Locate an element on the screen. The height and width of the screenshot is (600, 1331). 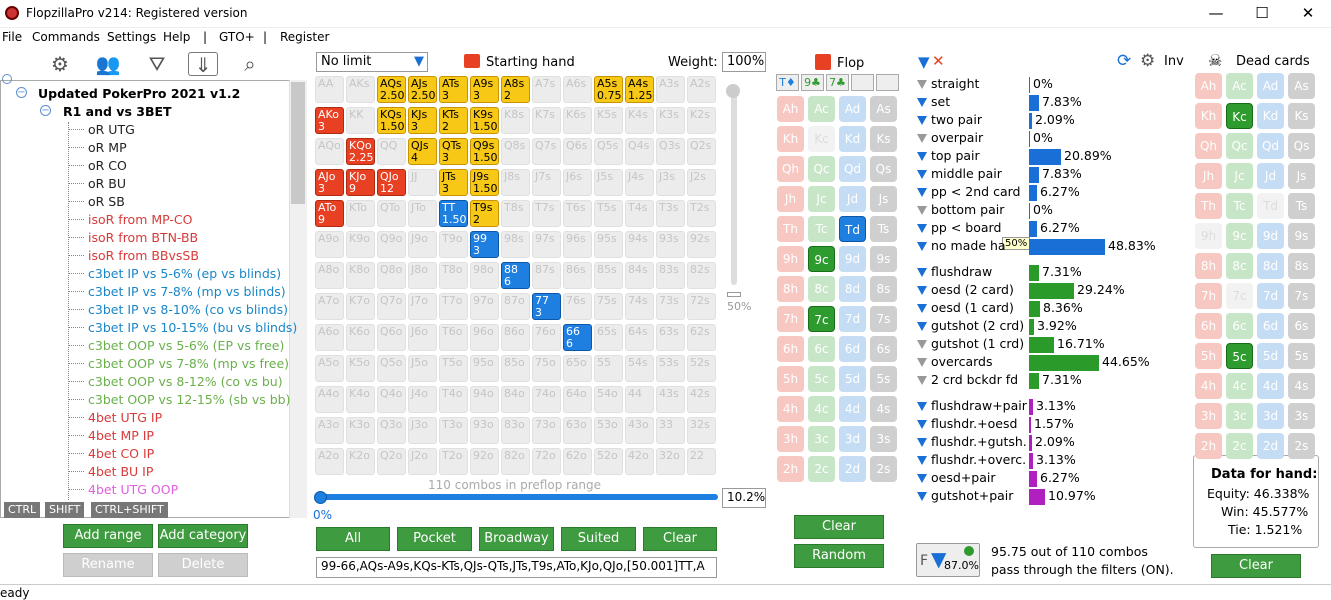
board-slot: 9♣ is located at coordinates (812, 82).